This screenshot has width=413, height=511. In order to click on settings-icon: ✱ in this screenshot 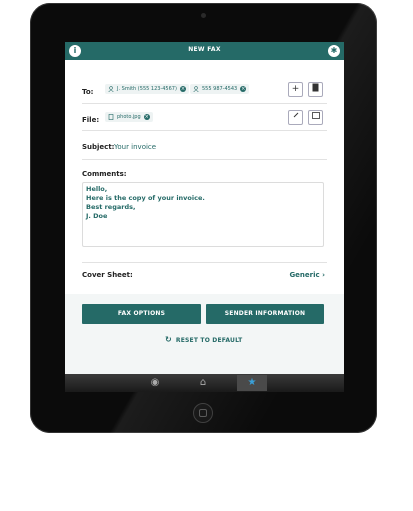, I will do `click(334, 51)`.